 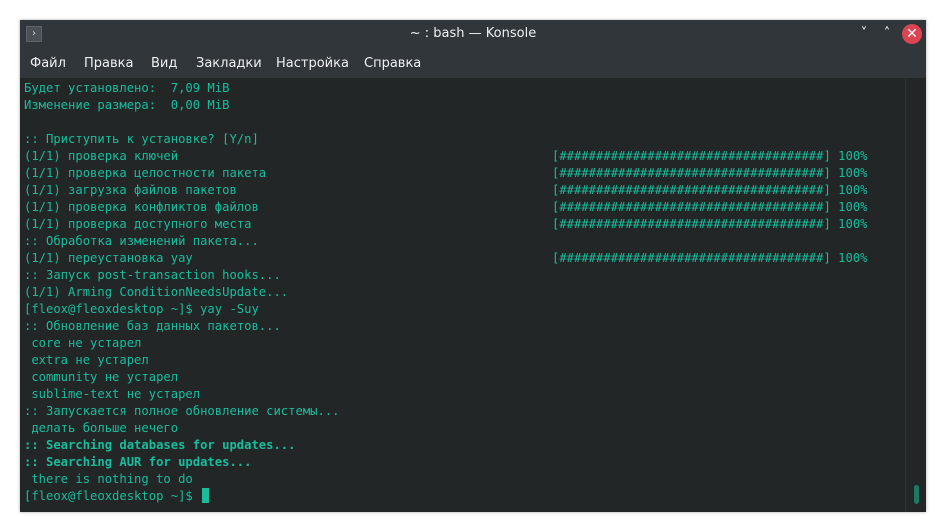 What do you see at coordinates (206, 495) in the screenshot?
I see `text-cursor` at bounding box center [206, 495].